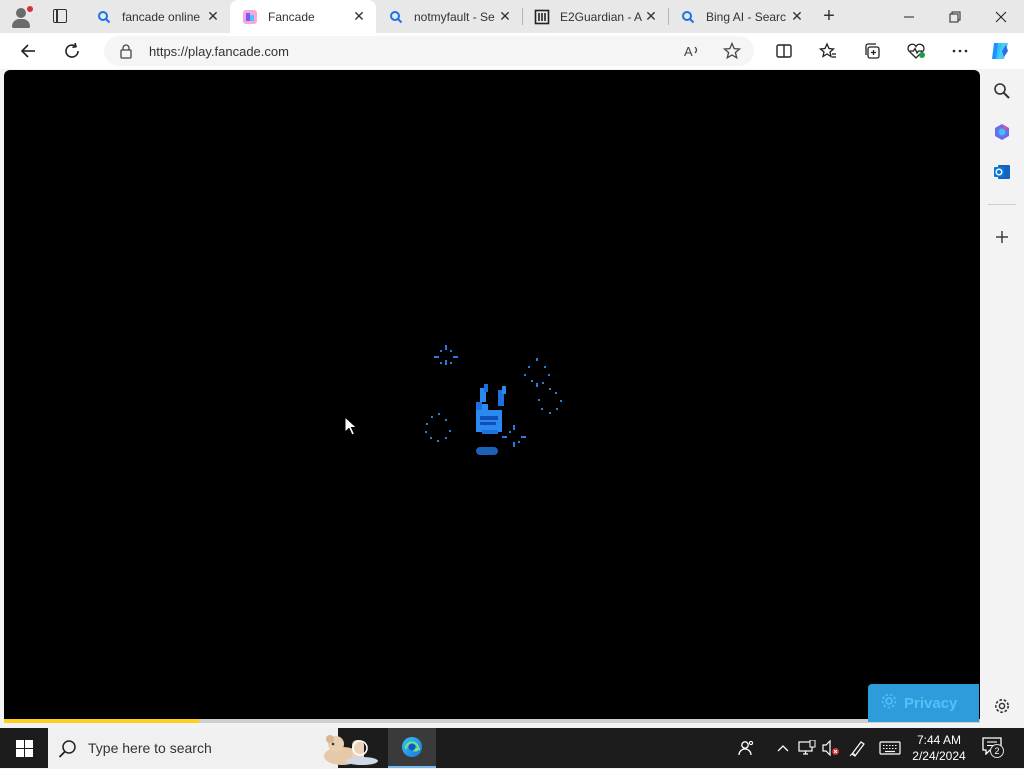 The height and width of the screenshot is (769, 1024). What do you see at coordinates (831, 748) in the screenshot?
I see `volume-muted-icon` at bounding box center [831, 748].